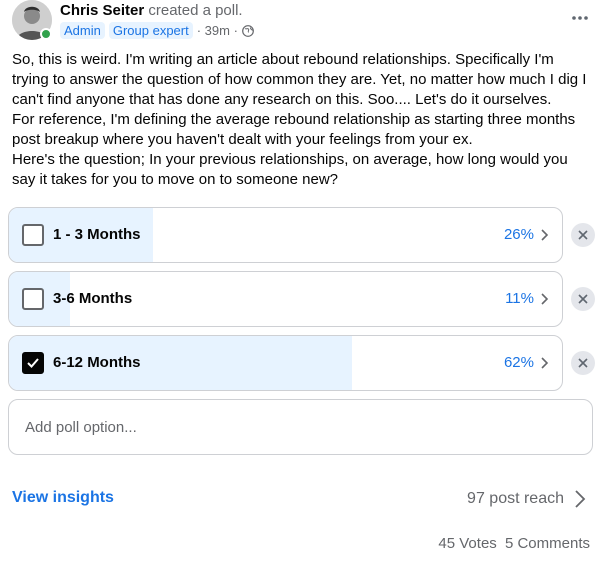 The height and width of the screenshot is (562, 600). Describe the element at coordinates (285, 299) in the screenshot. I see `poll-option-2: 3-6 Months 11%` at that location.